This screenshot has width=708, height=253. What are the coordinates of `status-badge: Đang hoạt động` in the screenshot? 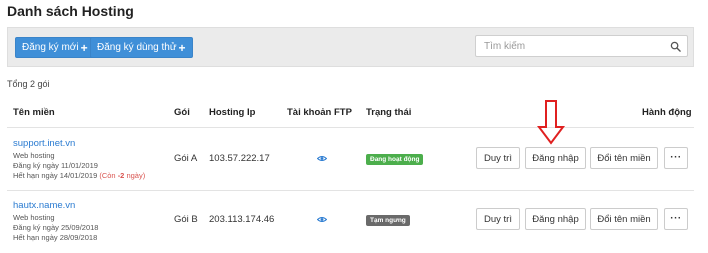 It's located at (395, 159).